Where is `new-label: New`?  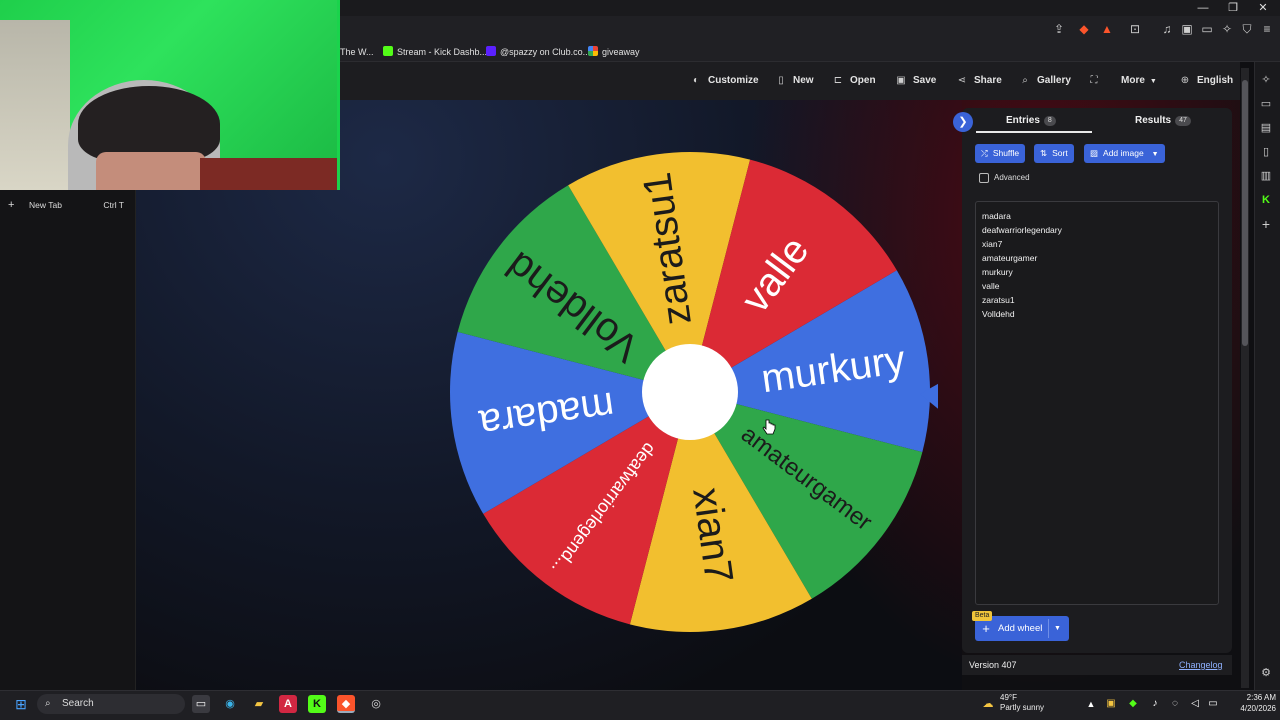 new-label: New is located at coordinates (803, 80).